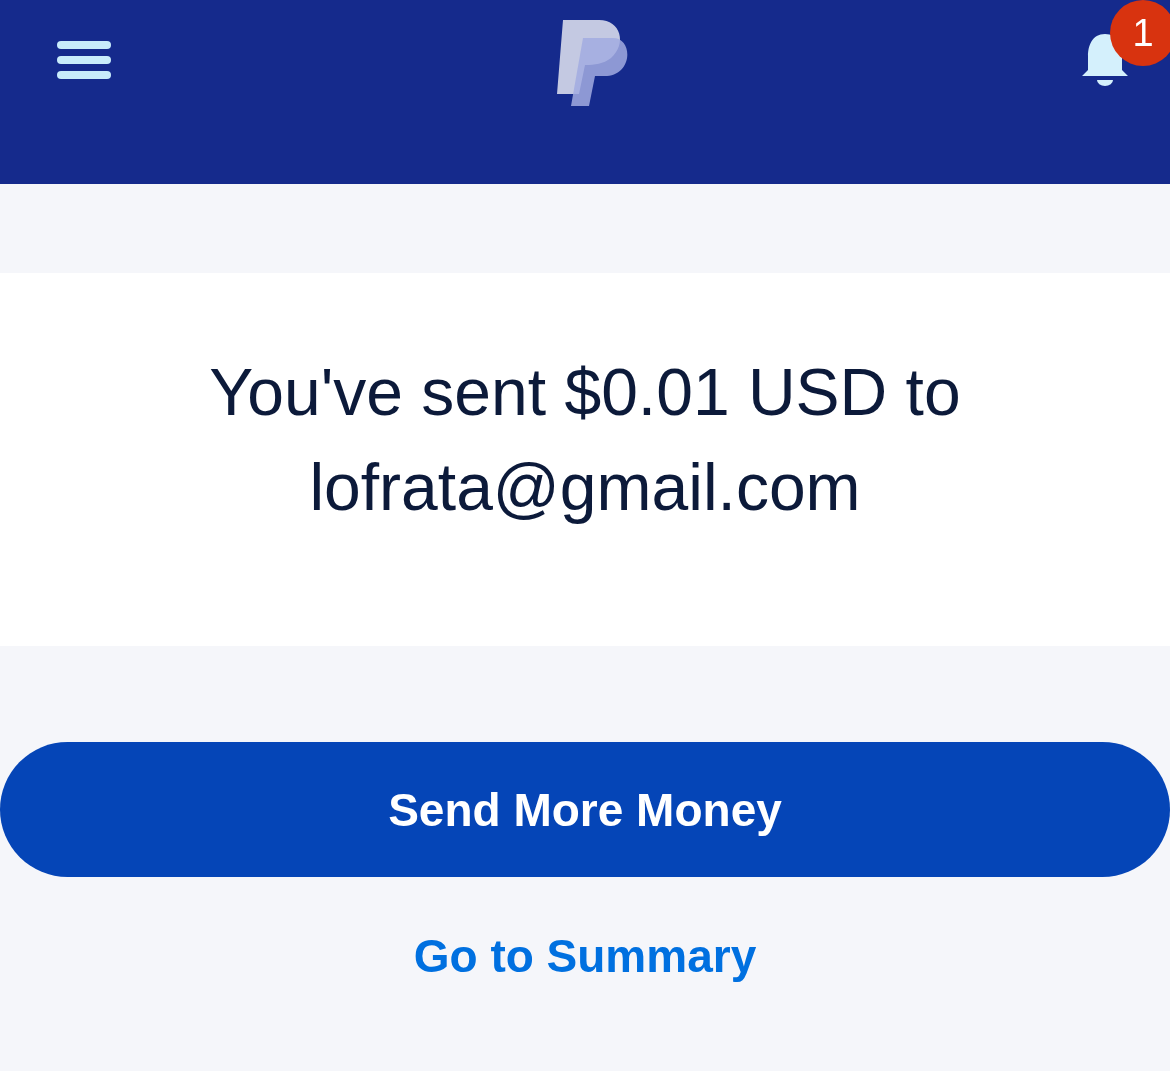 This screenshot has height=1071, width=1170. What do you see at coordinates (585, 809) in the screenshot?
I see `send-more-money-button: Send More Money` at bounding box center [585, 809].